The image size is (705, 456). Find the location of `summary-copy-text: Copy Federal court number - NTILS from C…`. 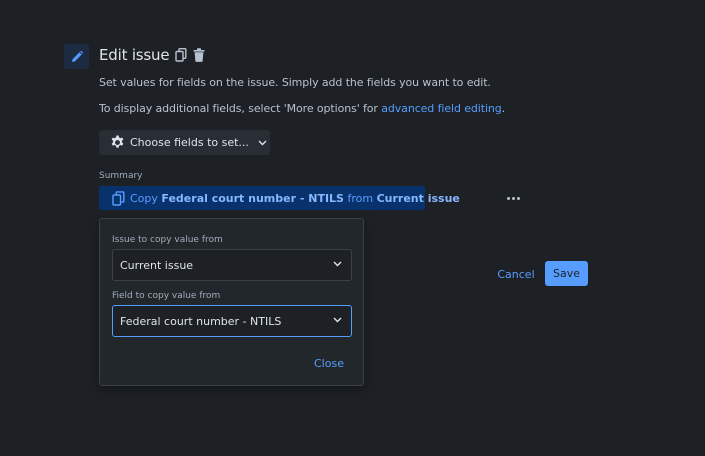

summary-copy-text: Copy Federal court number - NTILS from C… is located at coordinates (295, 198).